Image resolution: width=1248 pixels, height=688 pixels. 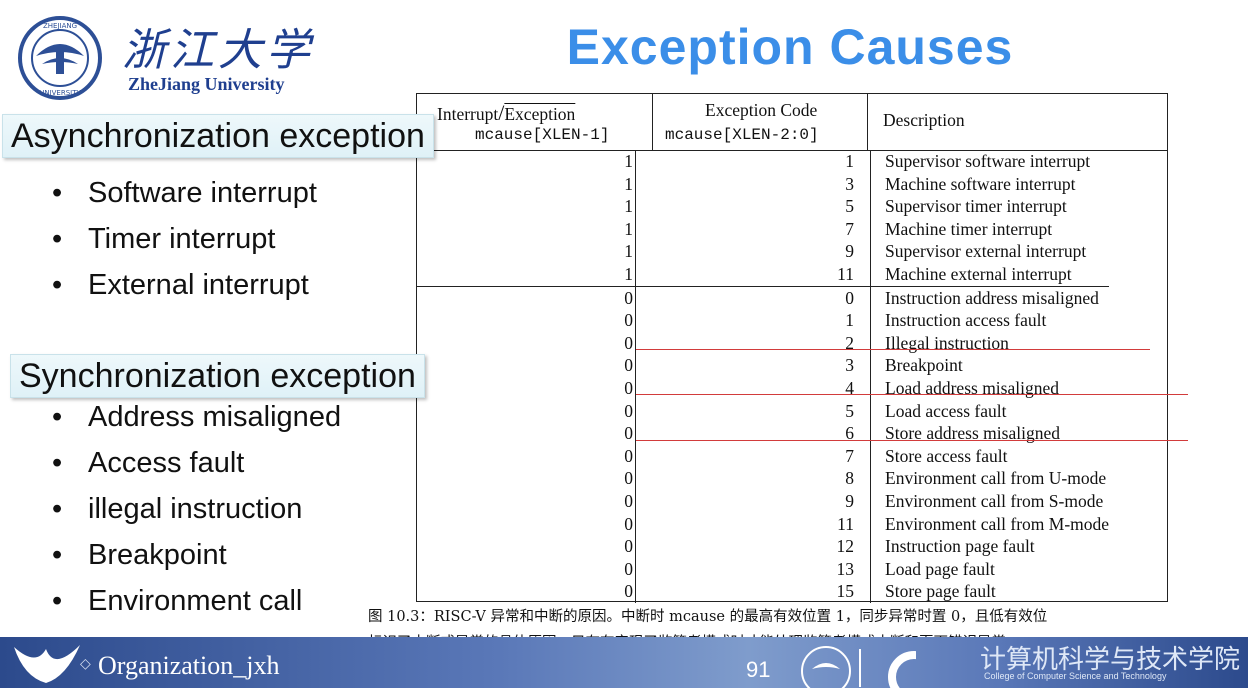 I want to click on table-row: 0 4 Load address misaligned, so click(x=763, y=388).